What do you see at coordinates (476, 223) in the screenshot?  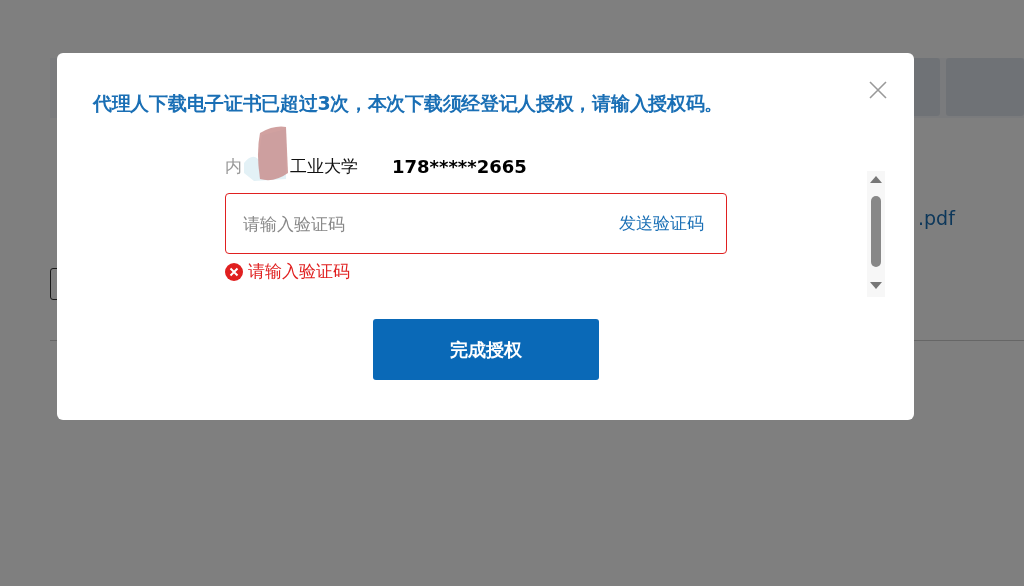 I see `verification-code-field: 请输入验证码 发送验证码` at bounding box center [476, 223].